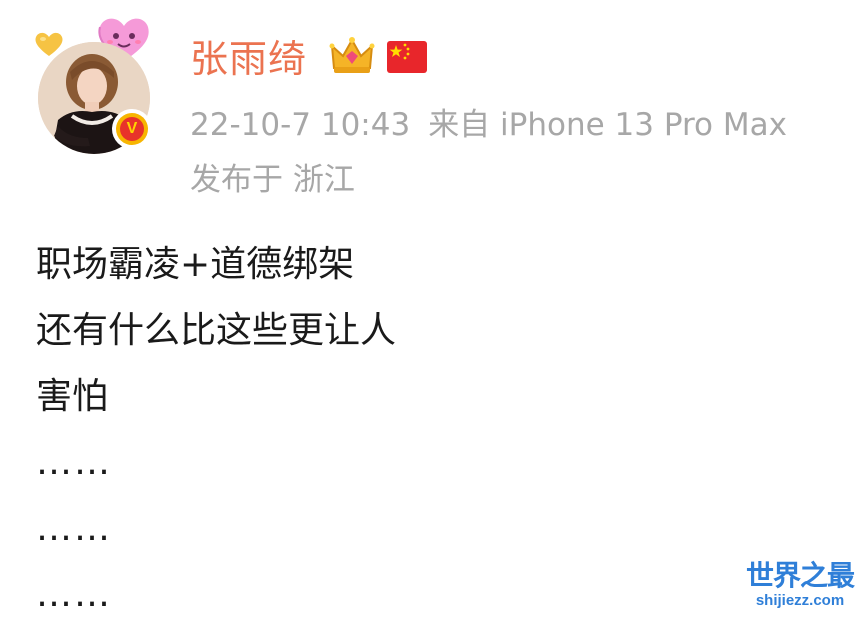 The height and width of the screenshot is (636, 868). What do you see at coordinates (216, 330) in the screenshot?
I see `post-line: 还有什么比这些更让人` at bounding box center [216, 330].